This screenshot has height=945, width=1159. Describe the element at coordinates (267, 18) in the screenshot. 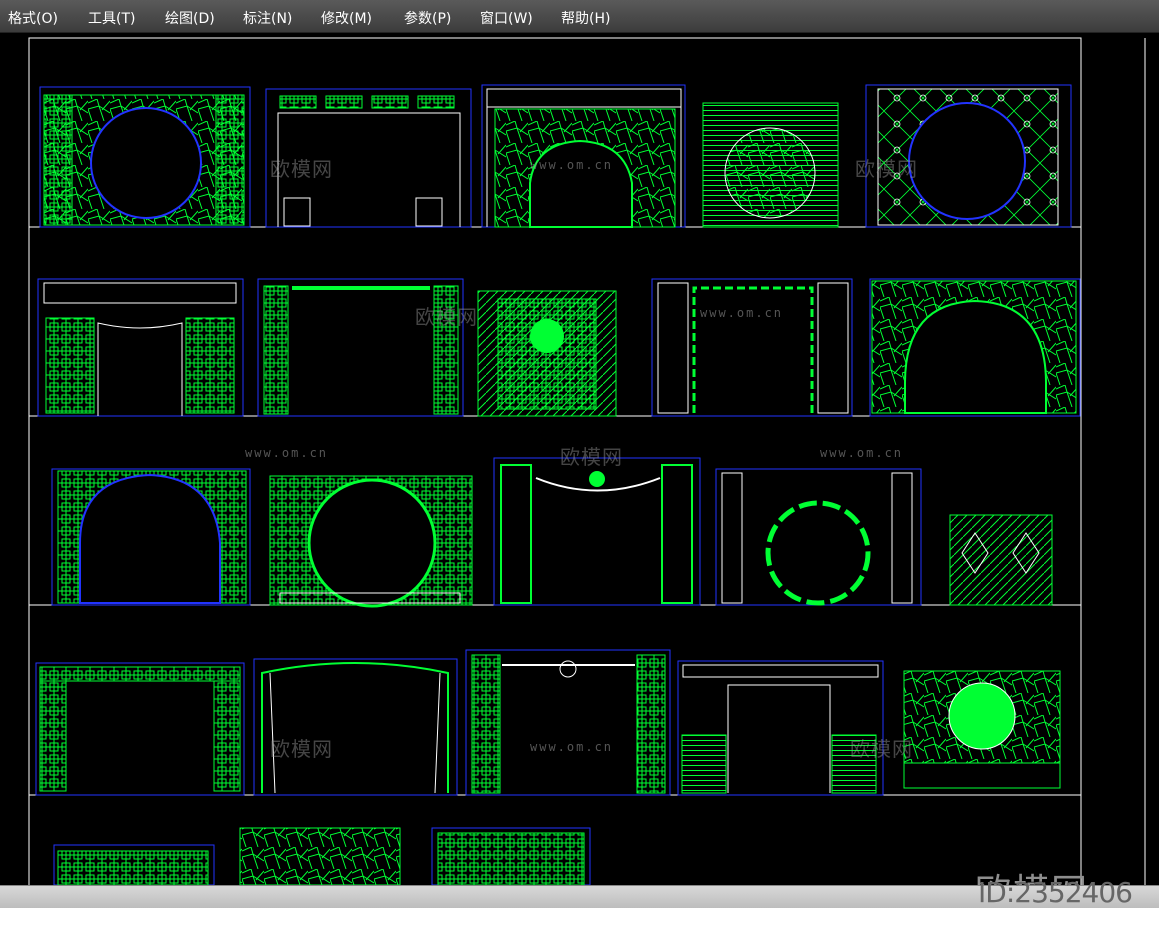

I see `menu-dimension: 标注(N)` at that location.